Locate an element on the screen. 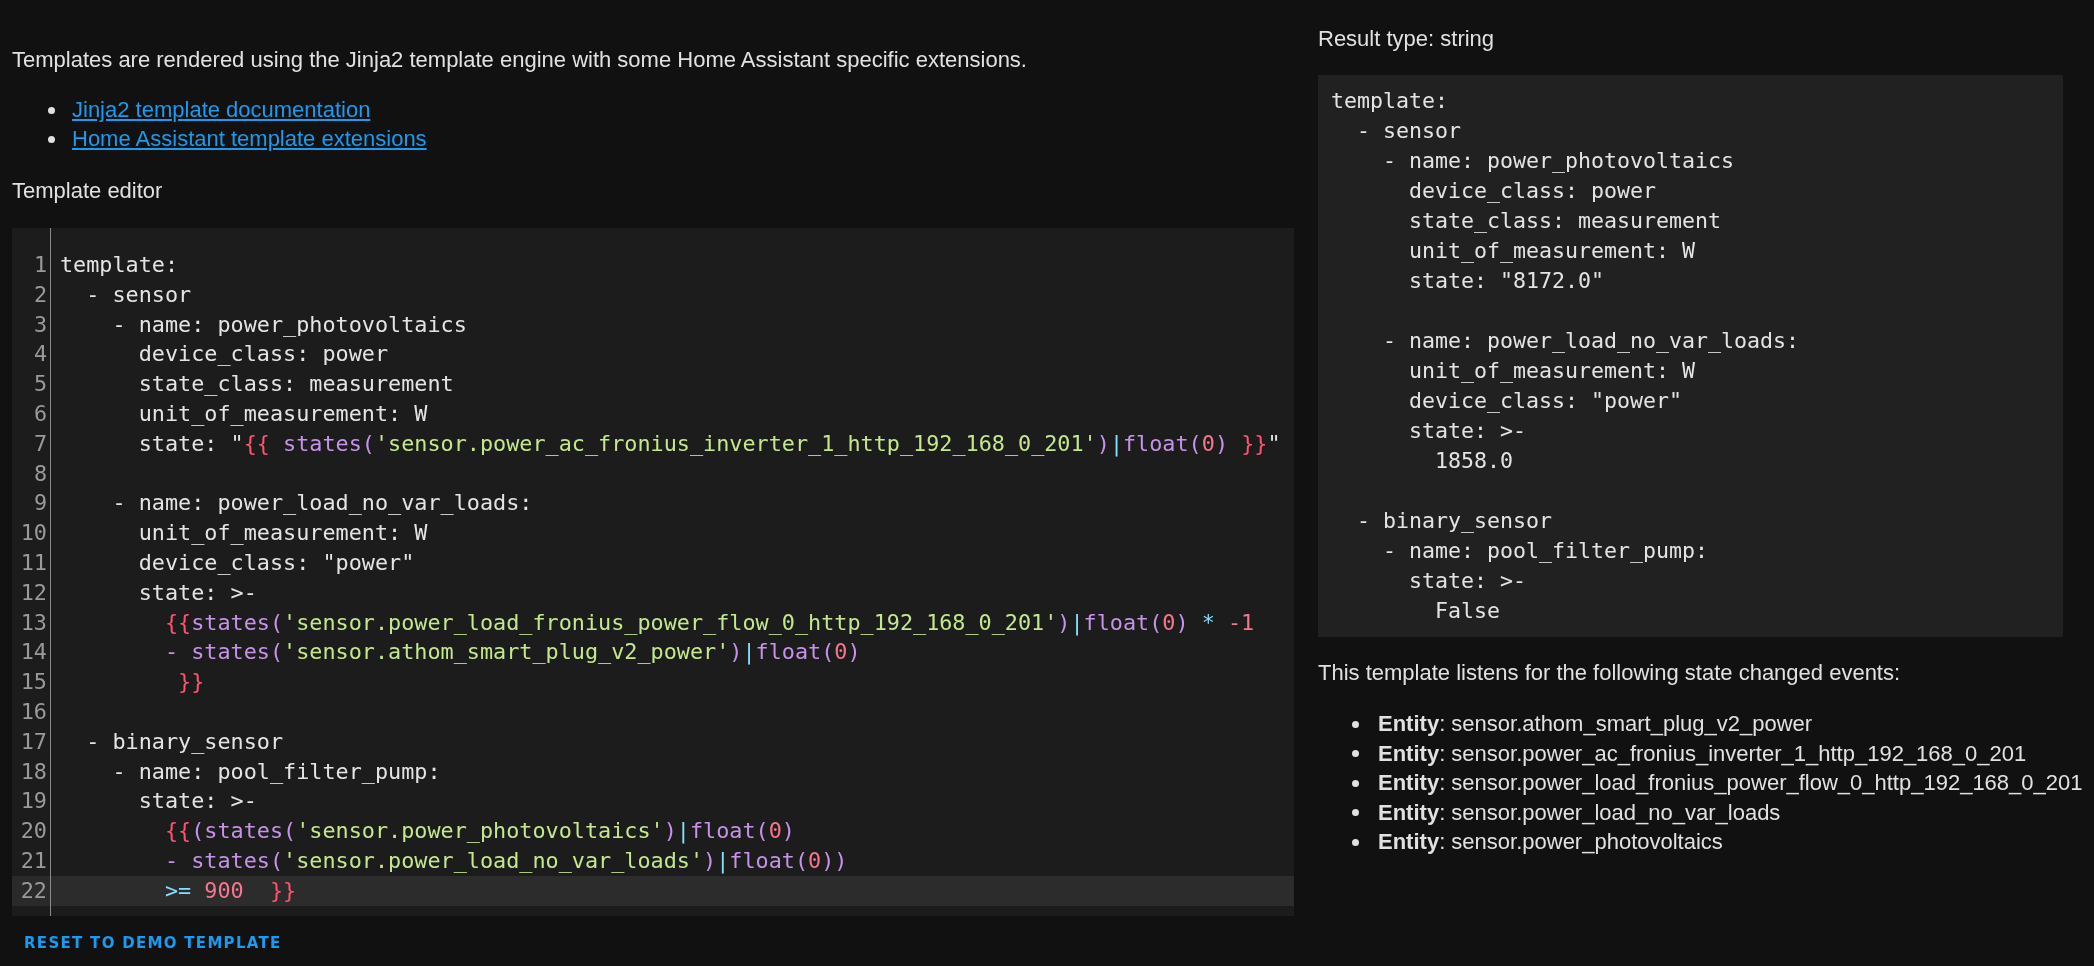 This screenshot has width=2094, height=966. line-number: 3 is located at coordinates (40, 324).